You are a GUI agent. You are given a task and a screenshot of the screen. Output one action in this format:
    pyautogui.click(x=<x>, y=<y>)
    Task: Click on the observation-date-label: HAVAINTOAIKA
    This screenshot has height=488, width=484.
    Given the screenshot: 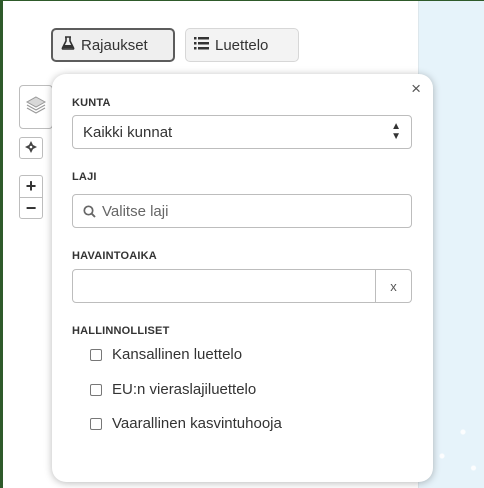 What is the action you would take?
    pyautogui.click(x=114, y=256)
    